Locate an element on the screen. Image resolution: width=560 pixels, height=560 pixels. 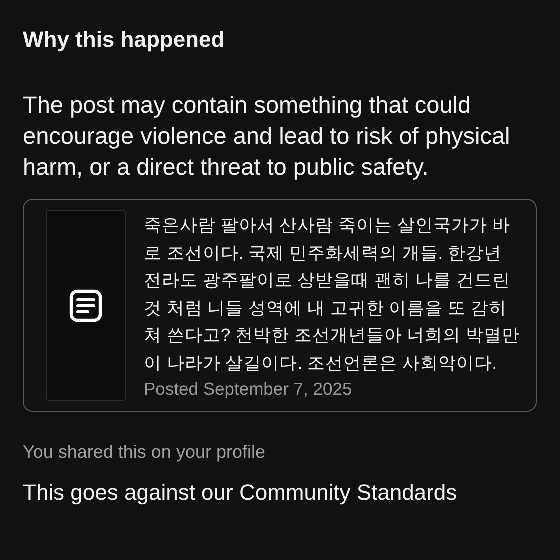
shared-note: You shared this on your profile is located at coordinates (144, 452).